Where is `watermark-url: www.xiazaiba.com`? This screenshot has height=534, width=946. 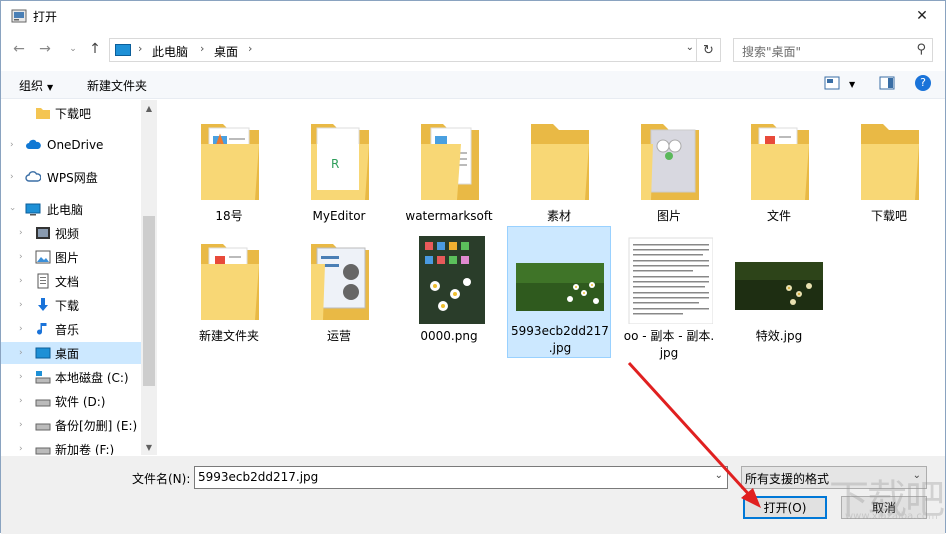
watermark-url: www.xiazaiba.com is located at coordinates (891, 516).